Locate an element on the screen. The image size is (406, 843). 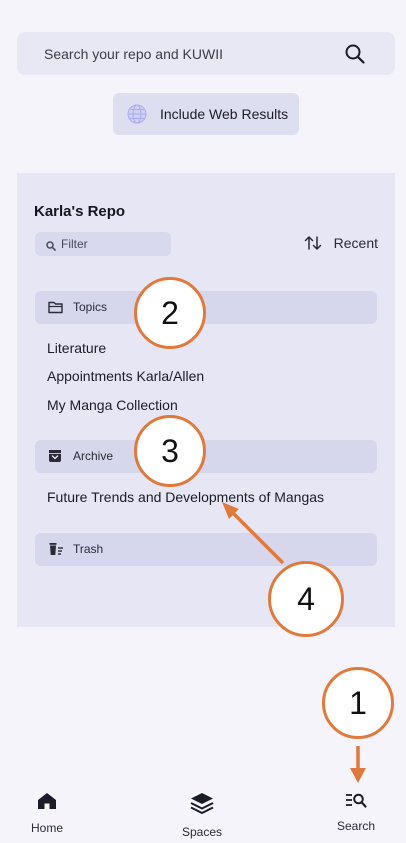
archive-icon is located at coordinates (55, 458).